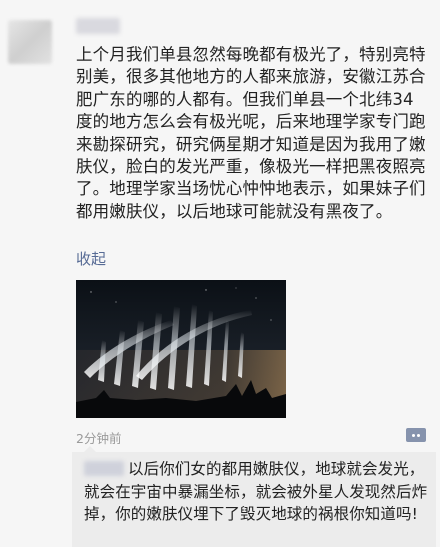 Image resolution: width=440 pixels, height=547 pixels. Describe the element at coordinates (99, 438) in the screenshot. I see `post-timestamp: 2分钟前` at that location.